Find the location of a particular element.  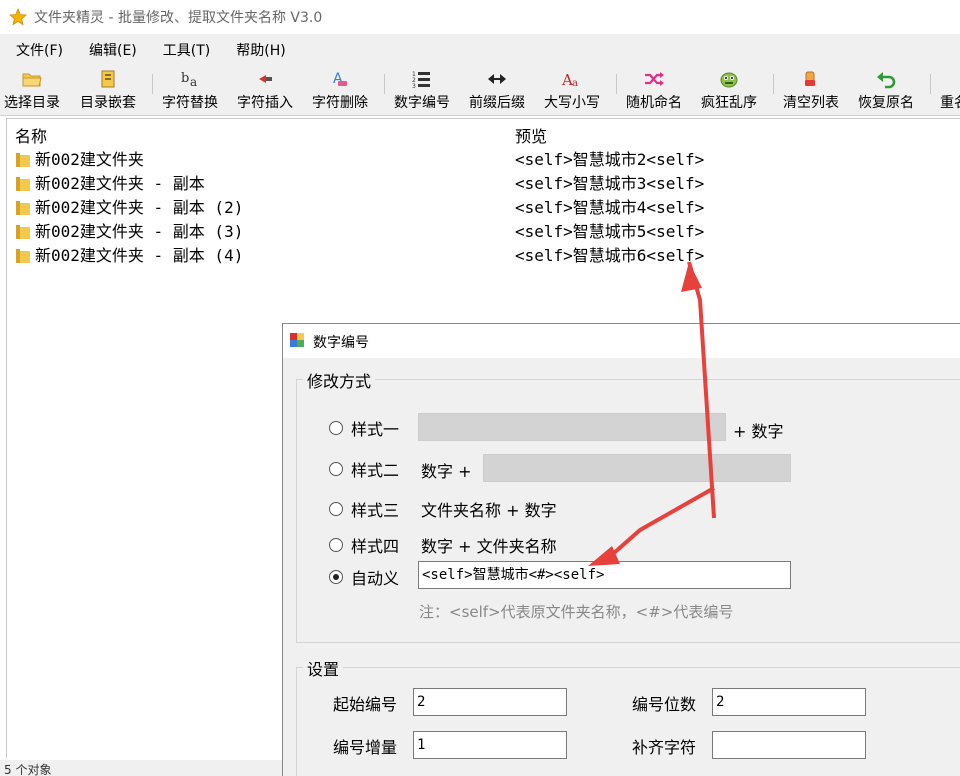

digits-input: 2 is located at coordinates (789, 702).